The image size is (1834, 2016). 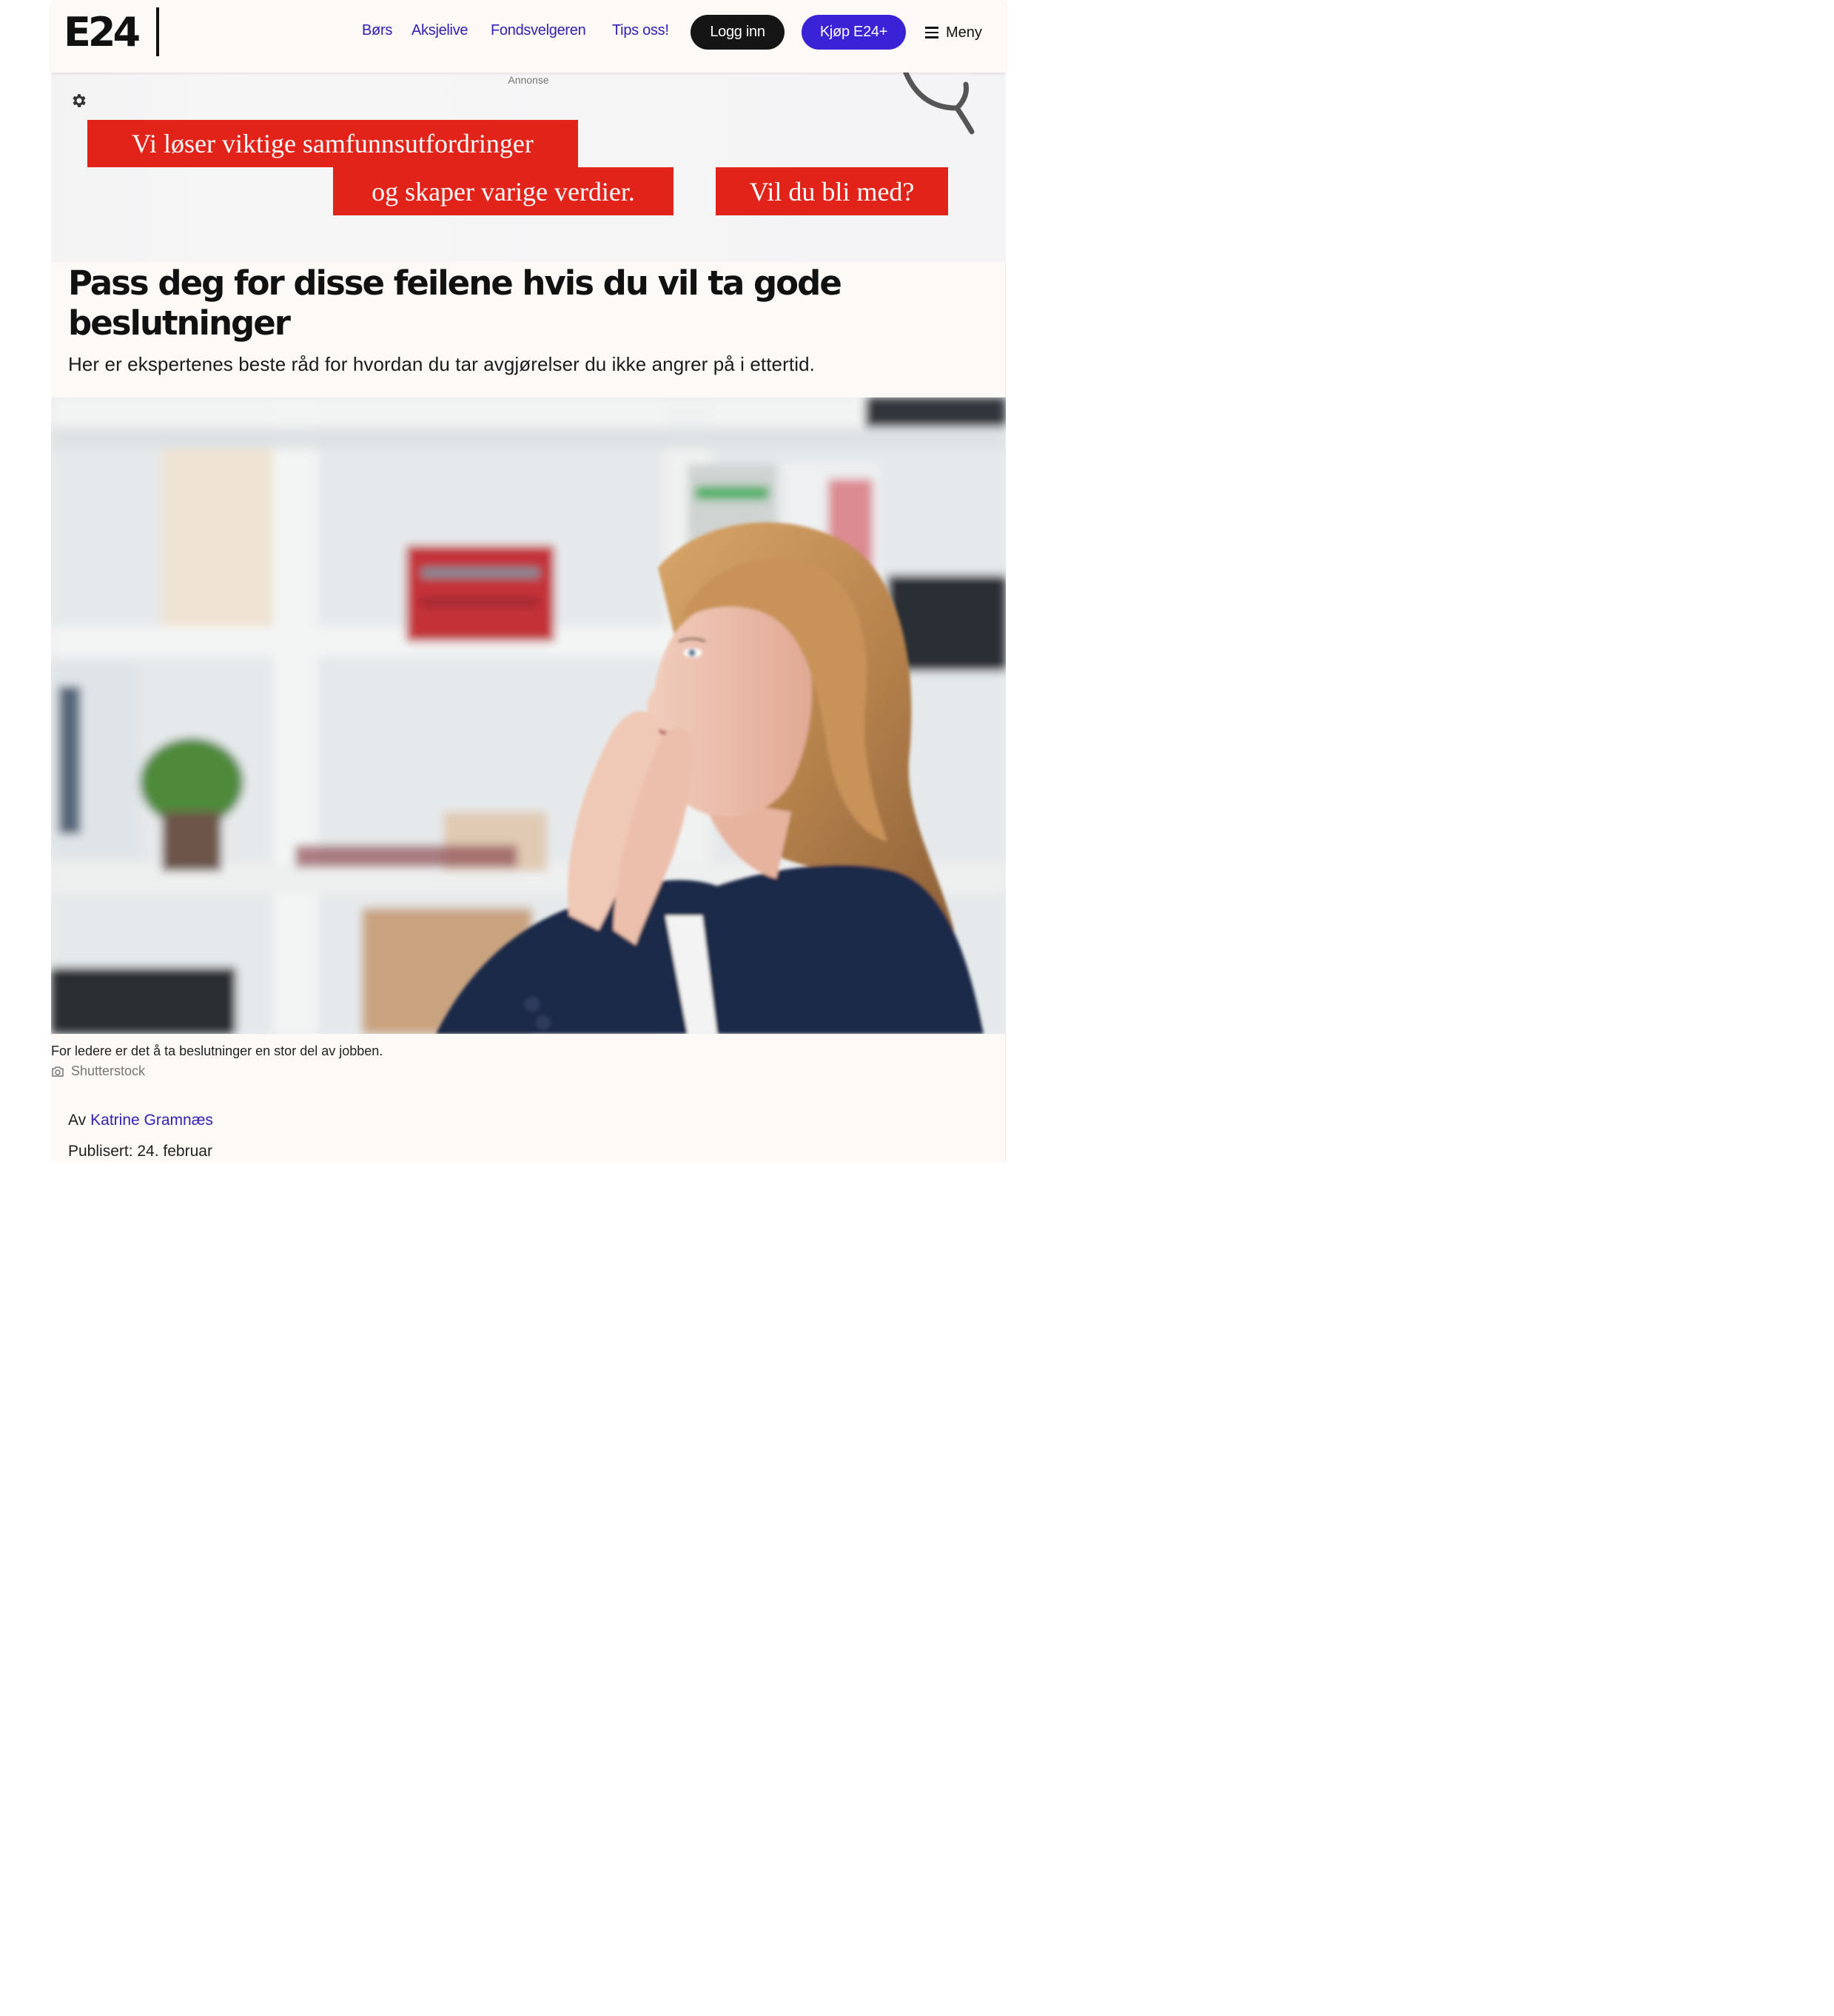 I want to click on login-button: Logg inn, so click(x=738, y=32).